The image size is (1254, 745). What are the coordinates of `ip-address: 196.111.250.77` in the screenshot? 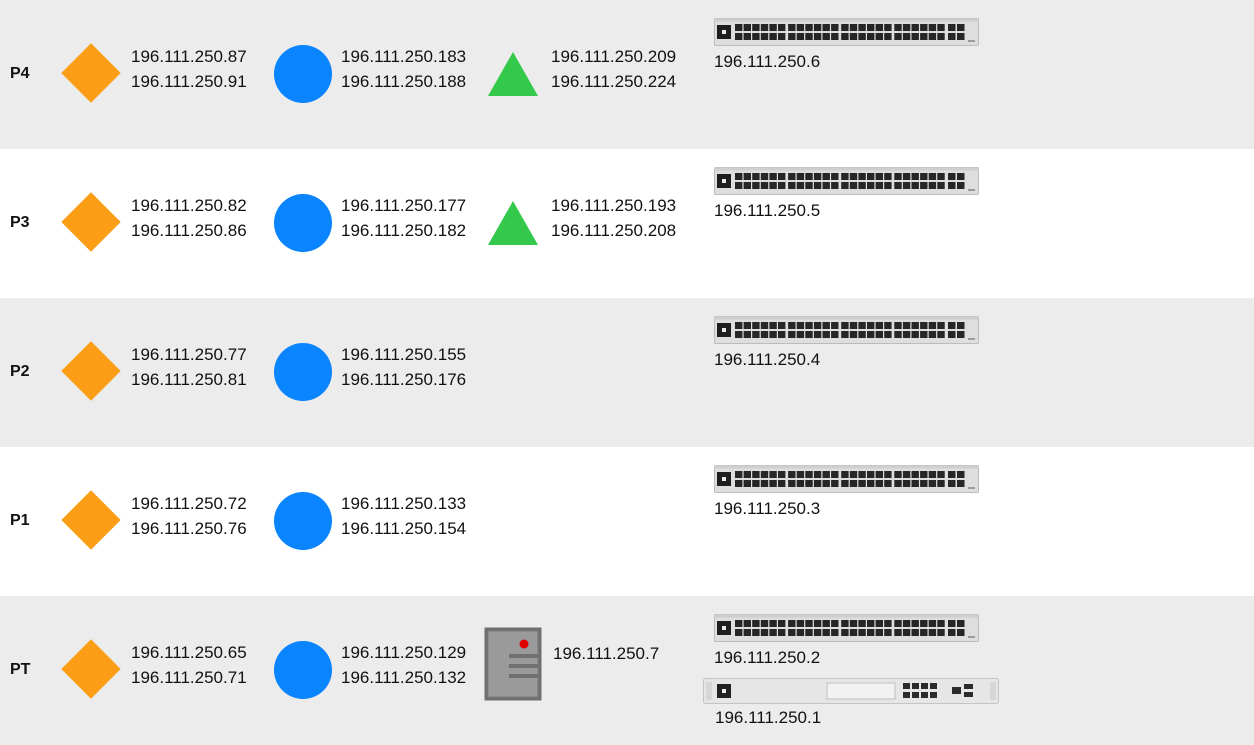 It's located at (189, 354).